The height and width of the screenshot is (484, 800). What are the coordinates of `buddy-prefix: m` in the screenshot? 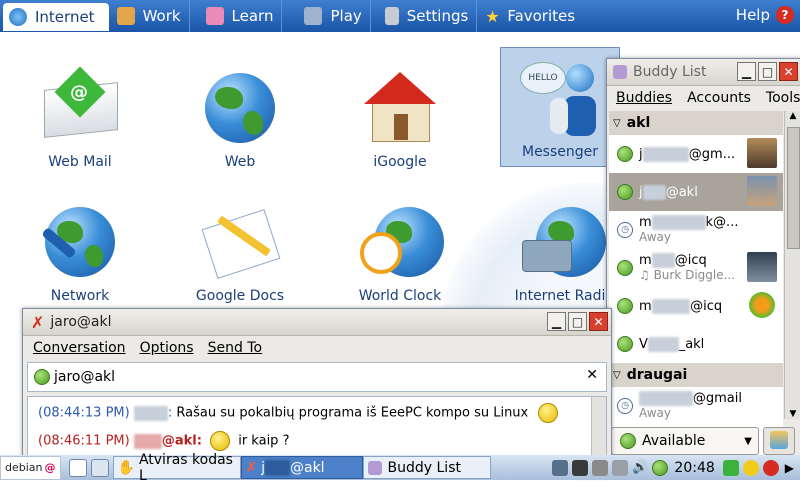 It's located at (645, 306).